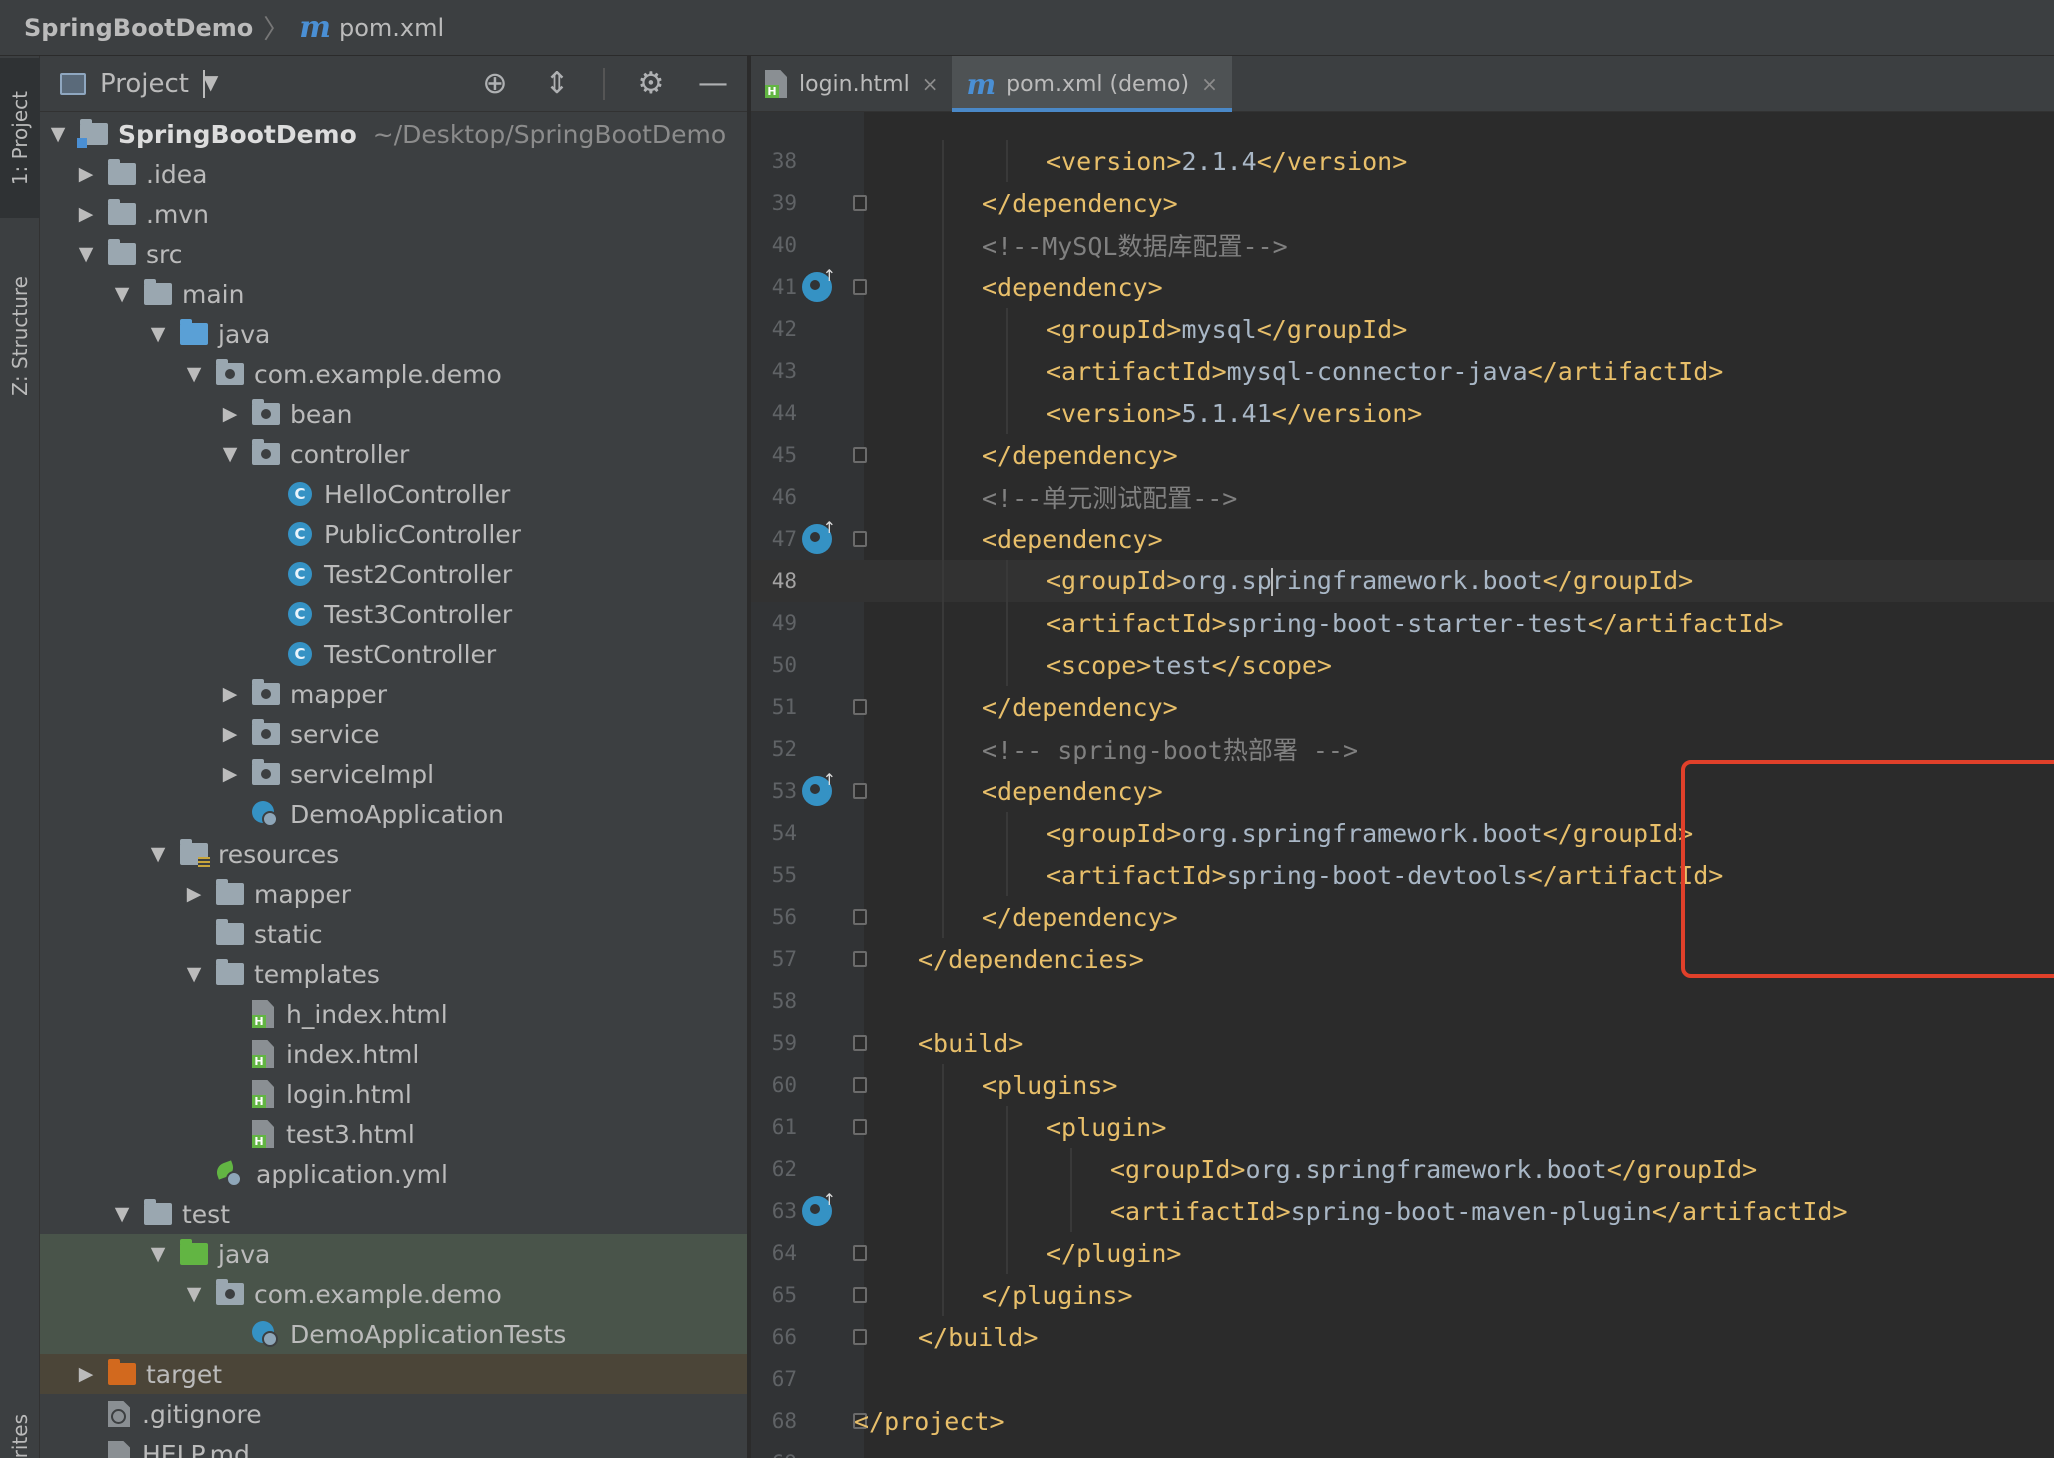  What do you see at coordinates (393, 574) in the screenshot?
I see `tree-item-test2controller: C Test2Controller` at bounding box center [393, 574].